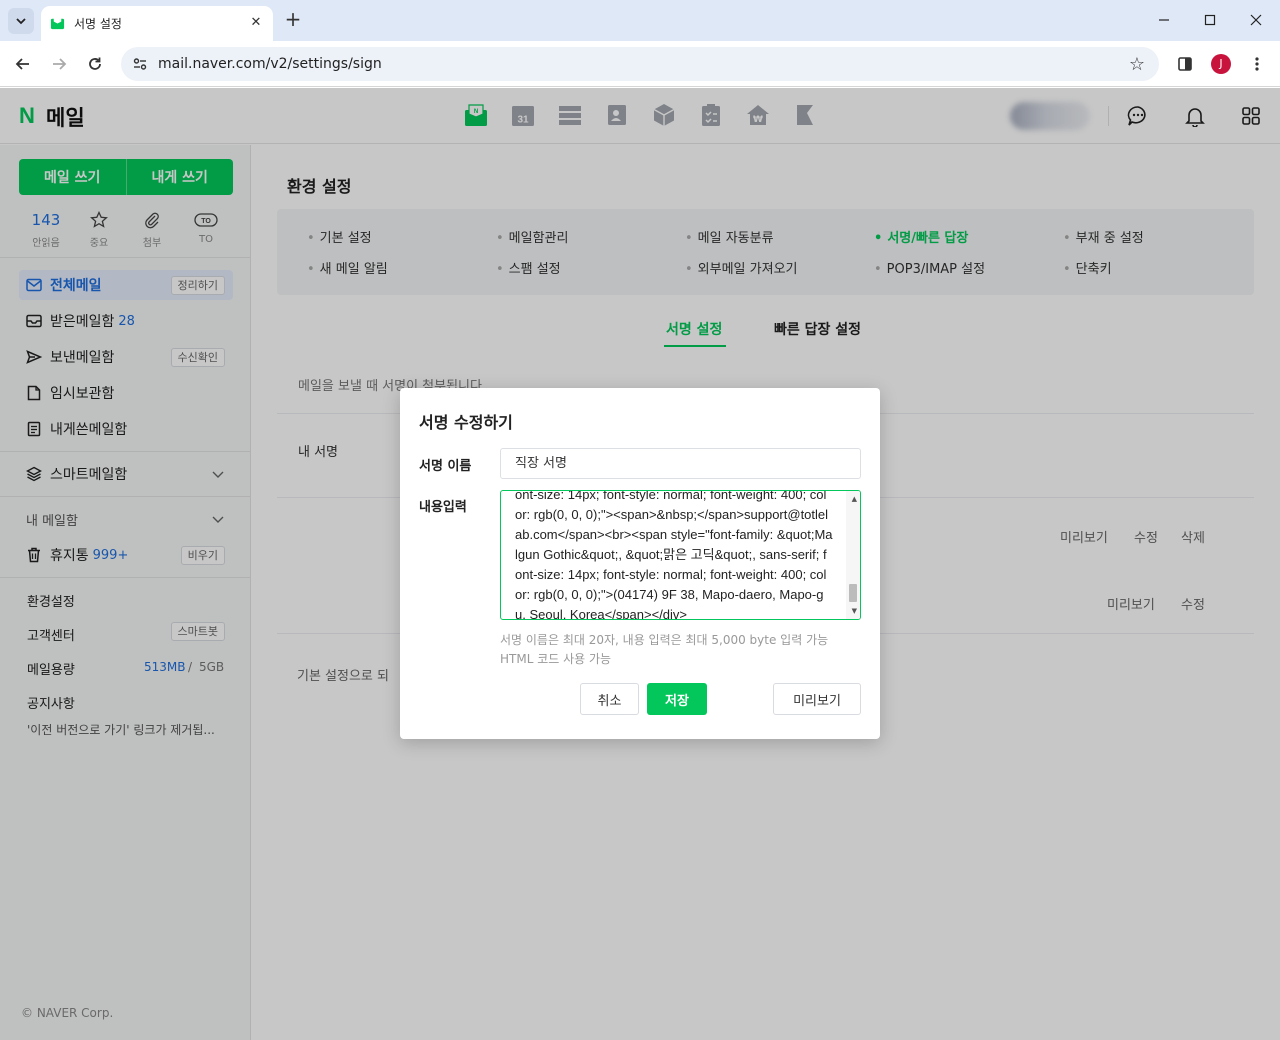  What do you see at coordinates (854, 611) in the screenshot?
I see `scroll-down-arrow-icon: ▼` at bounding box center [854, 611].